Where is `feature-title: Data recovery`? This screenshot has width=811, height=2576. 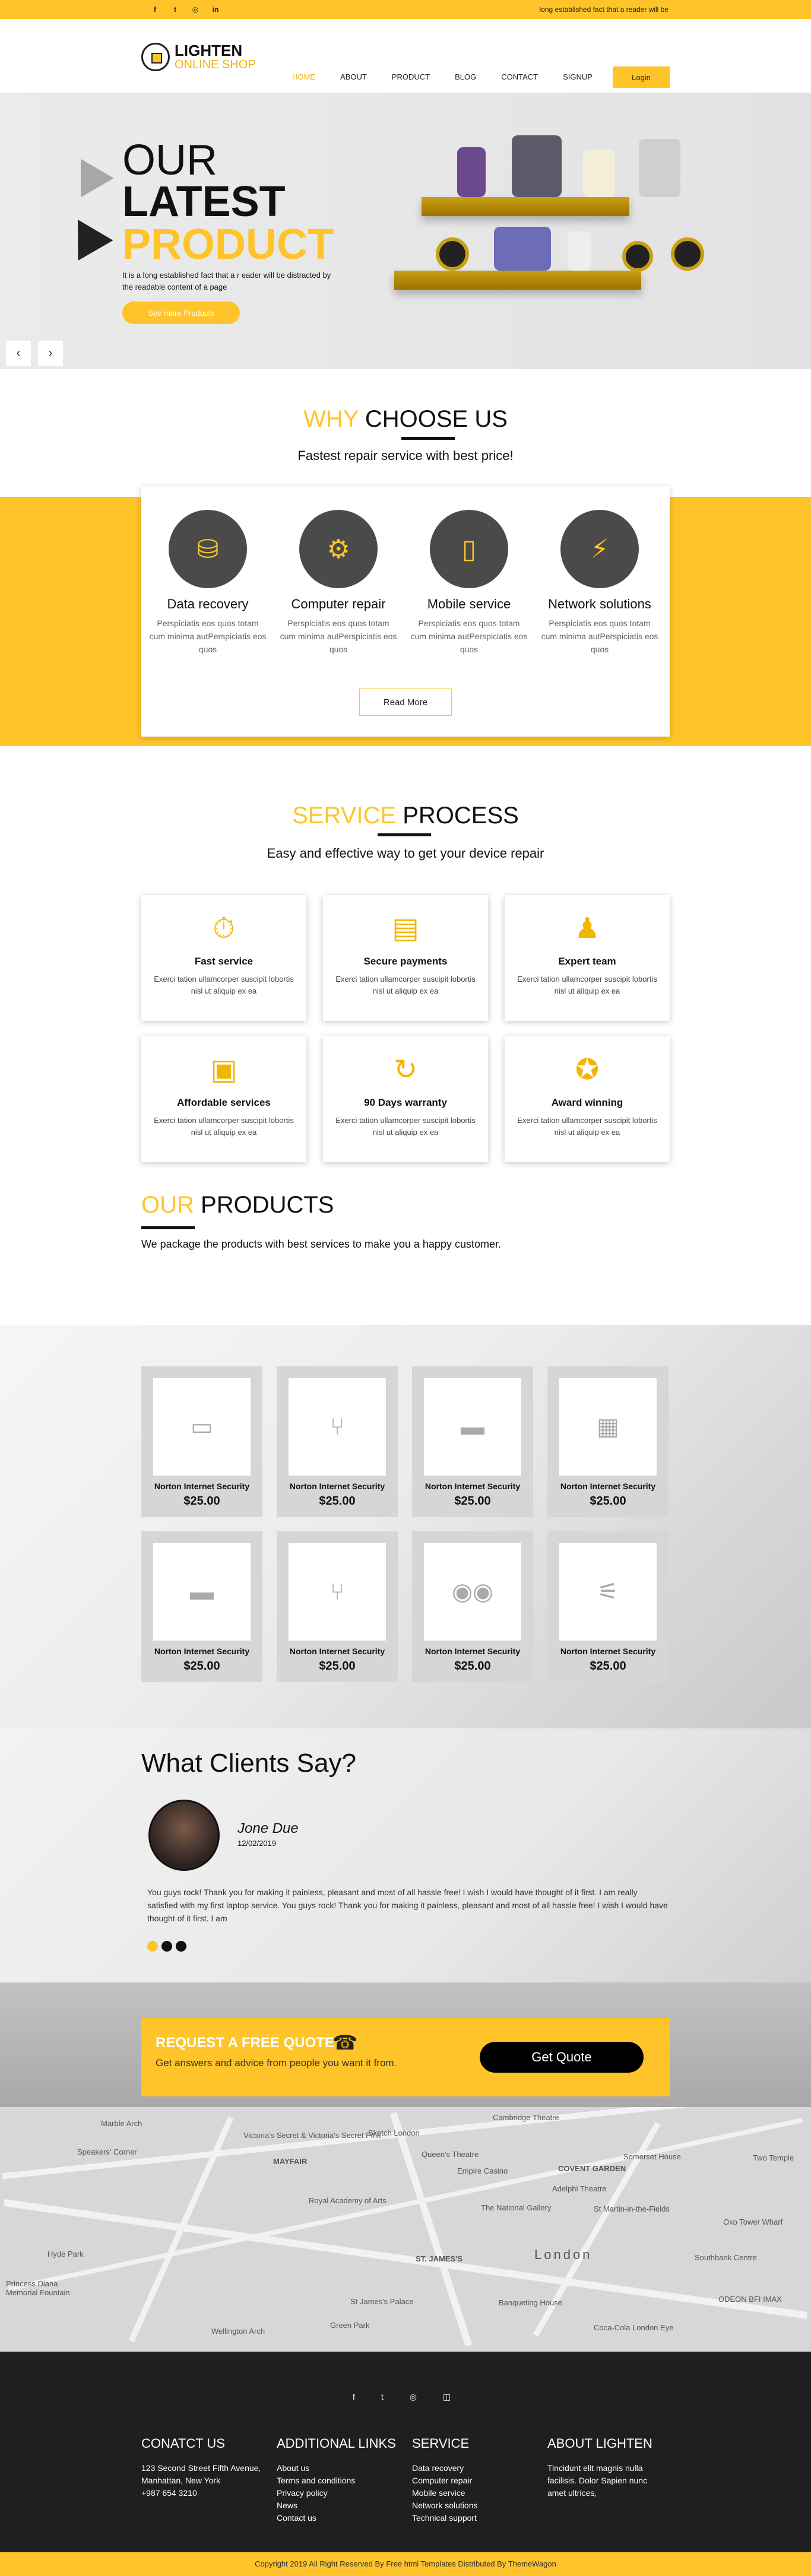 feature-title: Data recovery is located at coordinates (208, 604).